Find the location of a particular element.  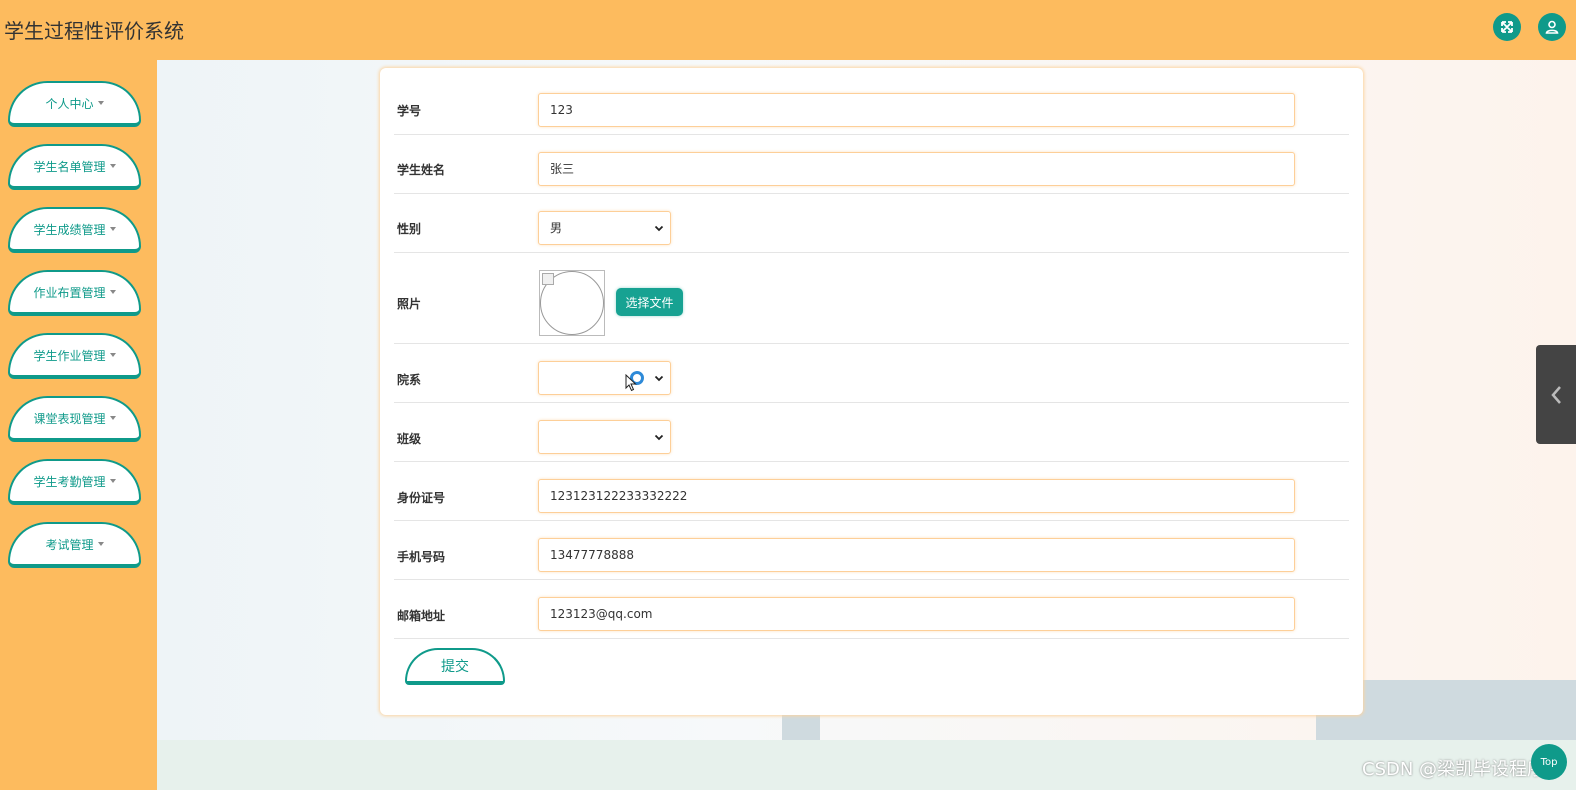

sidebar-item-label: 个人中心 is located at coordinates (69, 103).